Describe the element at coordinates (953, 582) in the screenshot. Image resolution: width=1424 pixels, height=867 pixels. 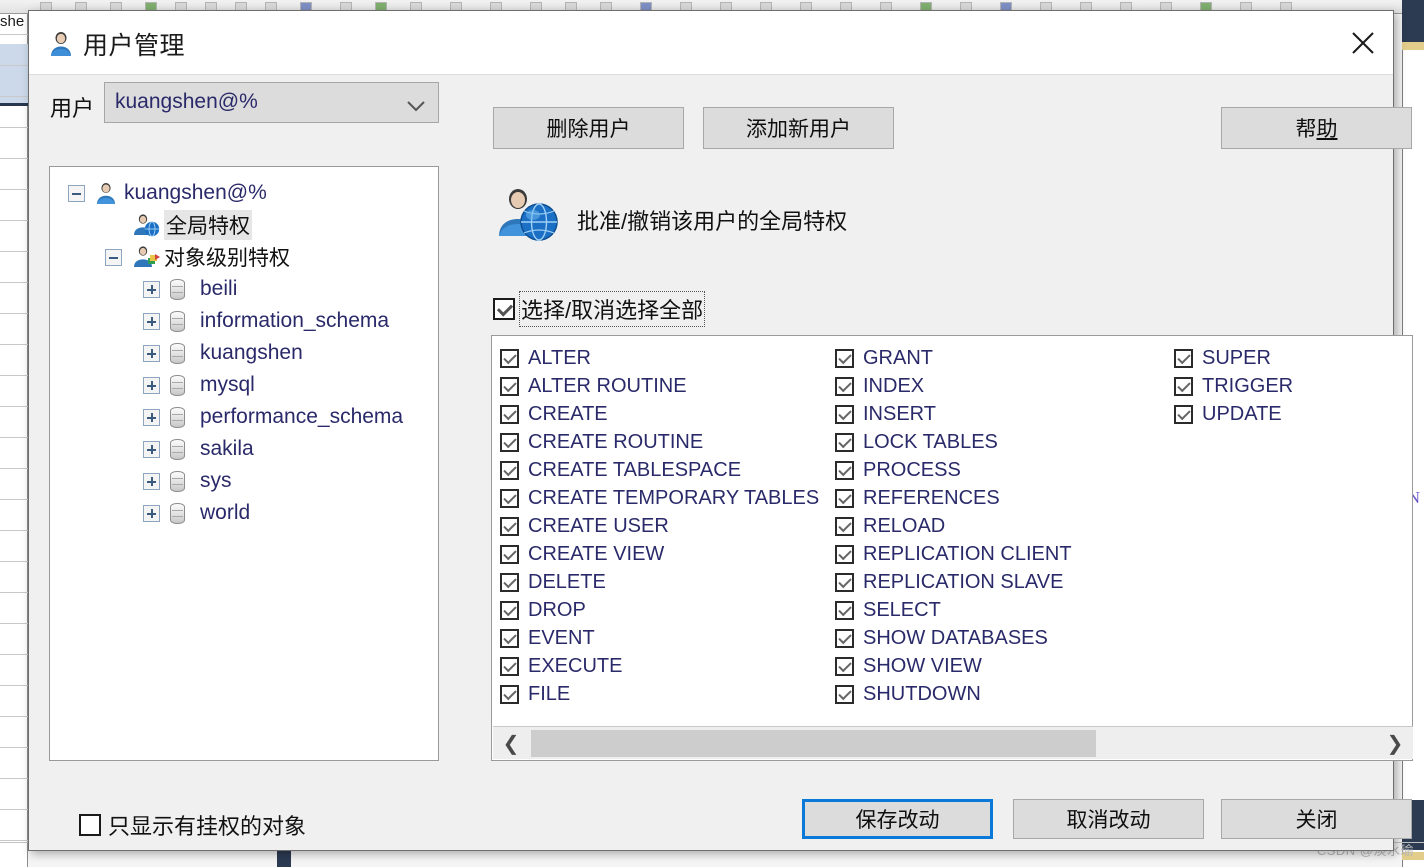
I see `privilege-checkbox: REPLICATION SLAVE` at that location.